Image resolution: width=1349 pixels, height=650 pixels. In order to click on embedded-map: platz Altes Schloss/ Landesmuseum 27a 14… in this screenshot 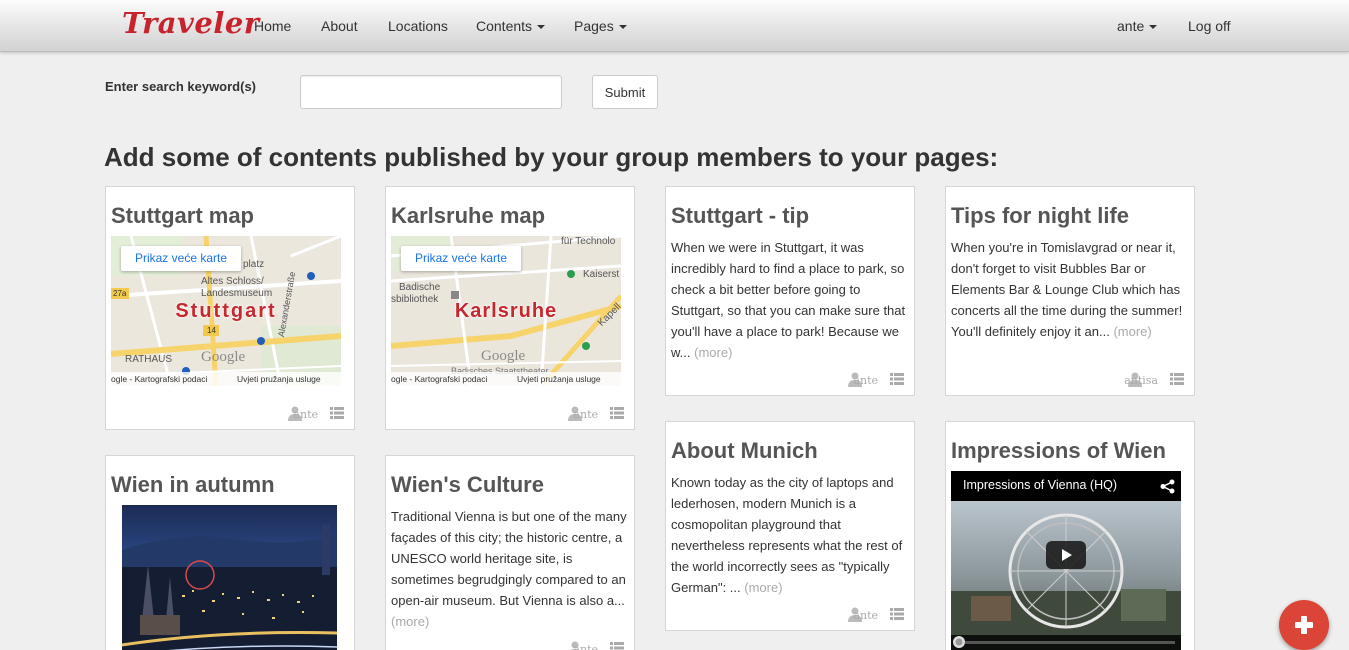, I will do `click(226, 311)`.